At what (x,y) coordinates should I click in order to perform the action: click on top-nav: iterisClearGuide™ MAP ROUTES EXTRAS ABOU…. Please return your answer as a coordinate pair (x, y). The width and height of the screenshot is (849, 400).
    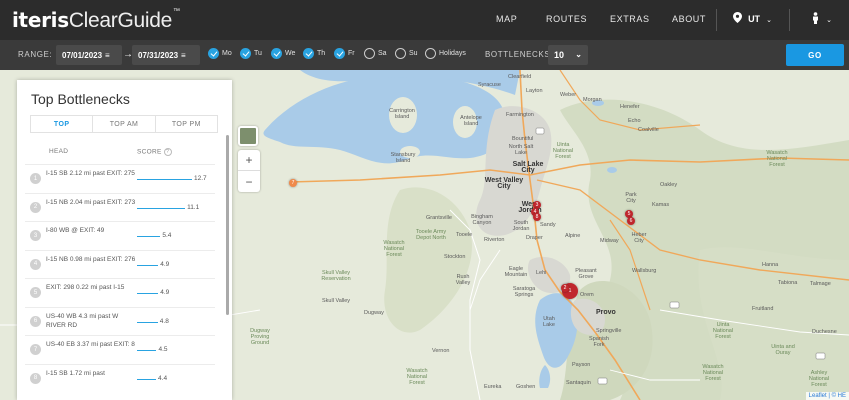
    Looking at the image, I should click on (424, 20).